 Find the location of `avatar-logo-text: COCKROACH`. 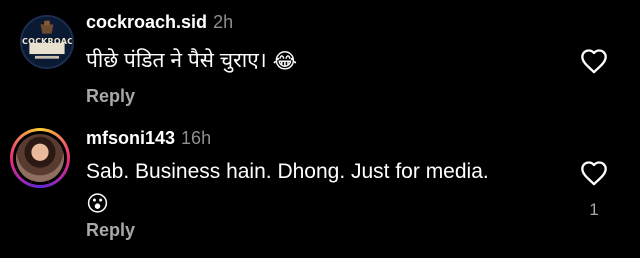

avatar-logo-text: COCKROACH is located at coordinates (48, 41).